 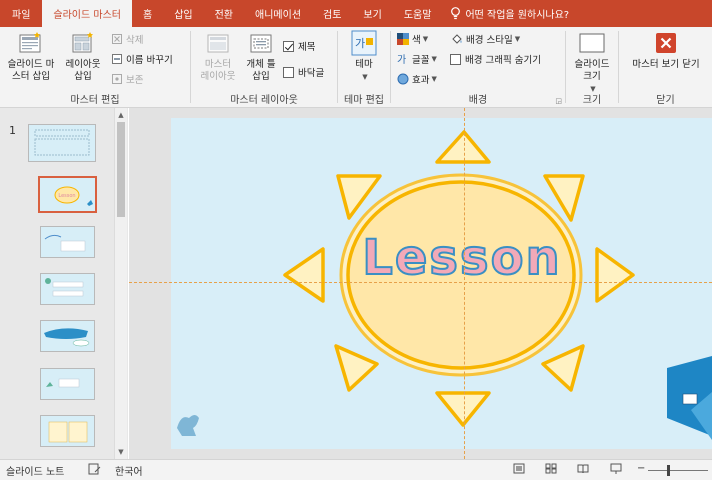 What do you see at coordinates (421, 80) in the screenshot?
I see `effects-label: 효과` at bounding box center [421, 80].